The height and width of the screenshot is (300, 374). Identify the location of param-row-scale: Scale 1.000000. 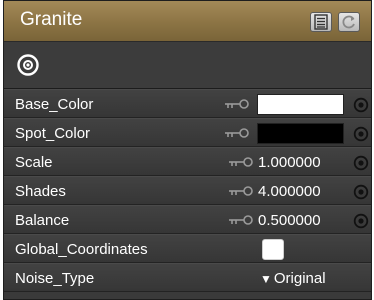
(187, 161).